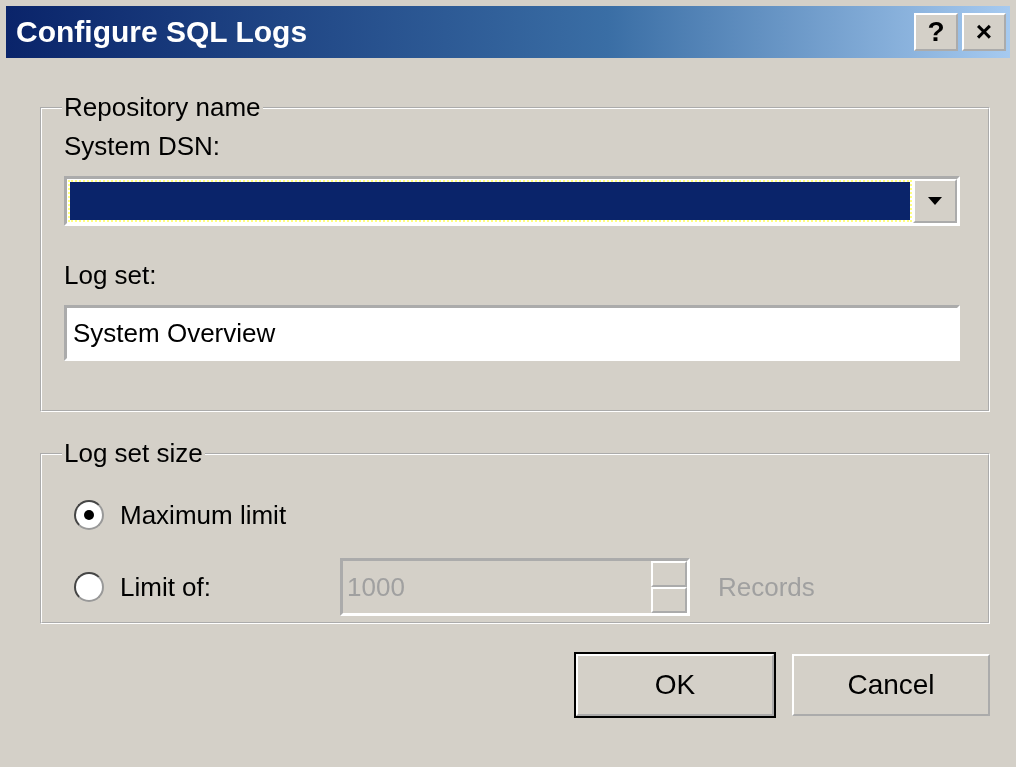 The height and width of the screenshot is (767, 1016). I want to click on close-button: ×, so click(984, 32).